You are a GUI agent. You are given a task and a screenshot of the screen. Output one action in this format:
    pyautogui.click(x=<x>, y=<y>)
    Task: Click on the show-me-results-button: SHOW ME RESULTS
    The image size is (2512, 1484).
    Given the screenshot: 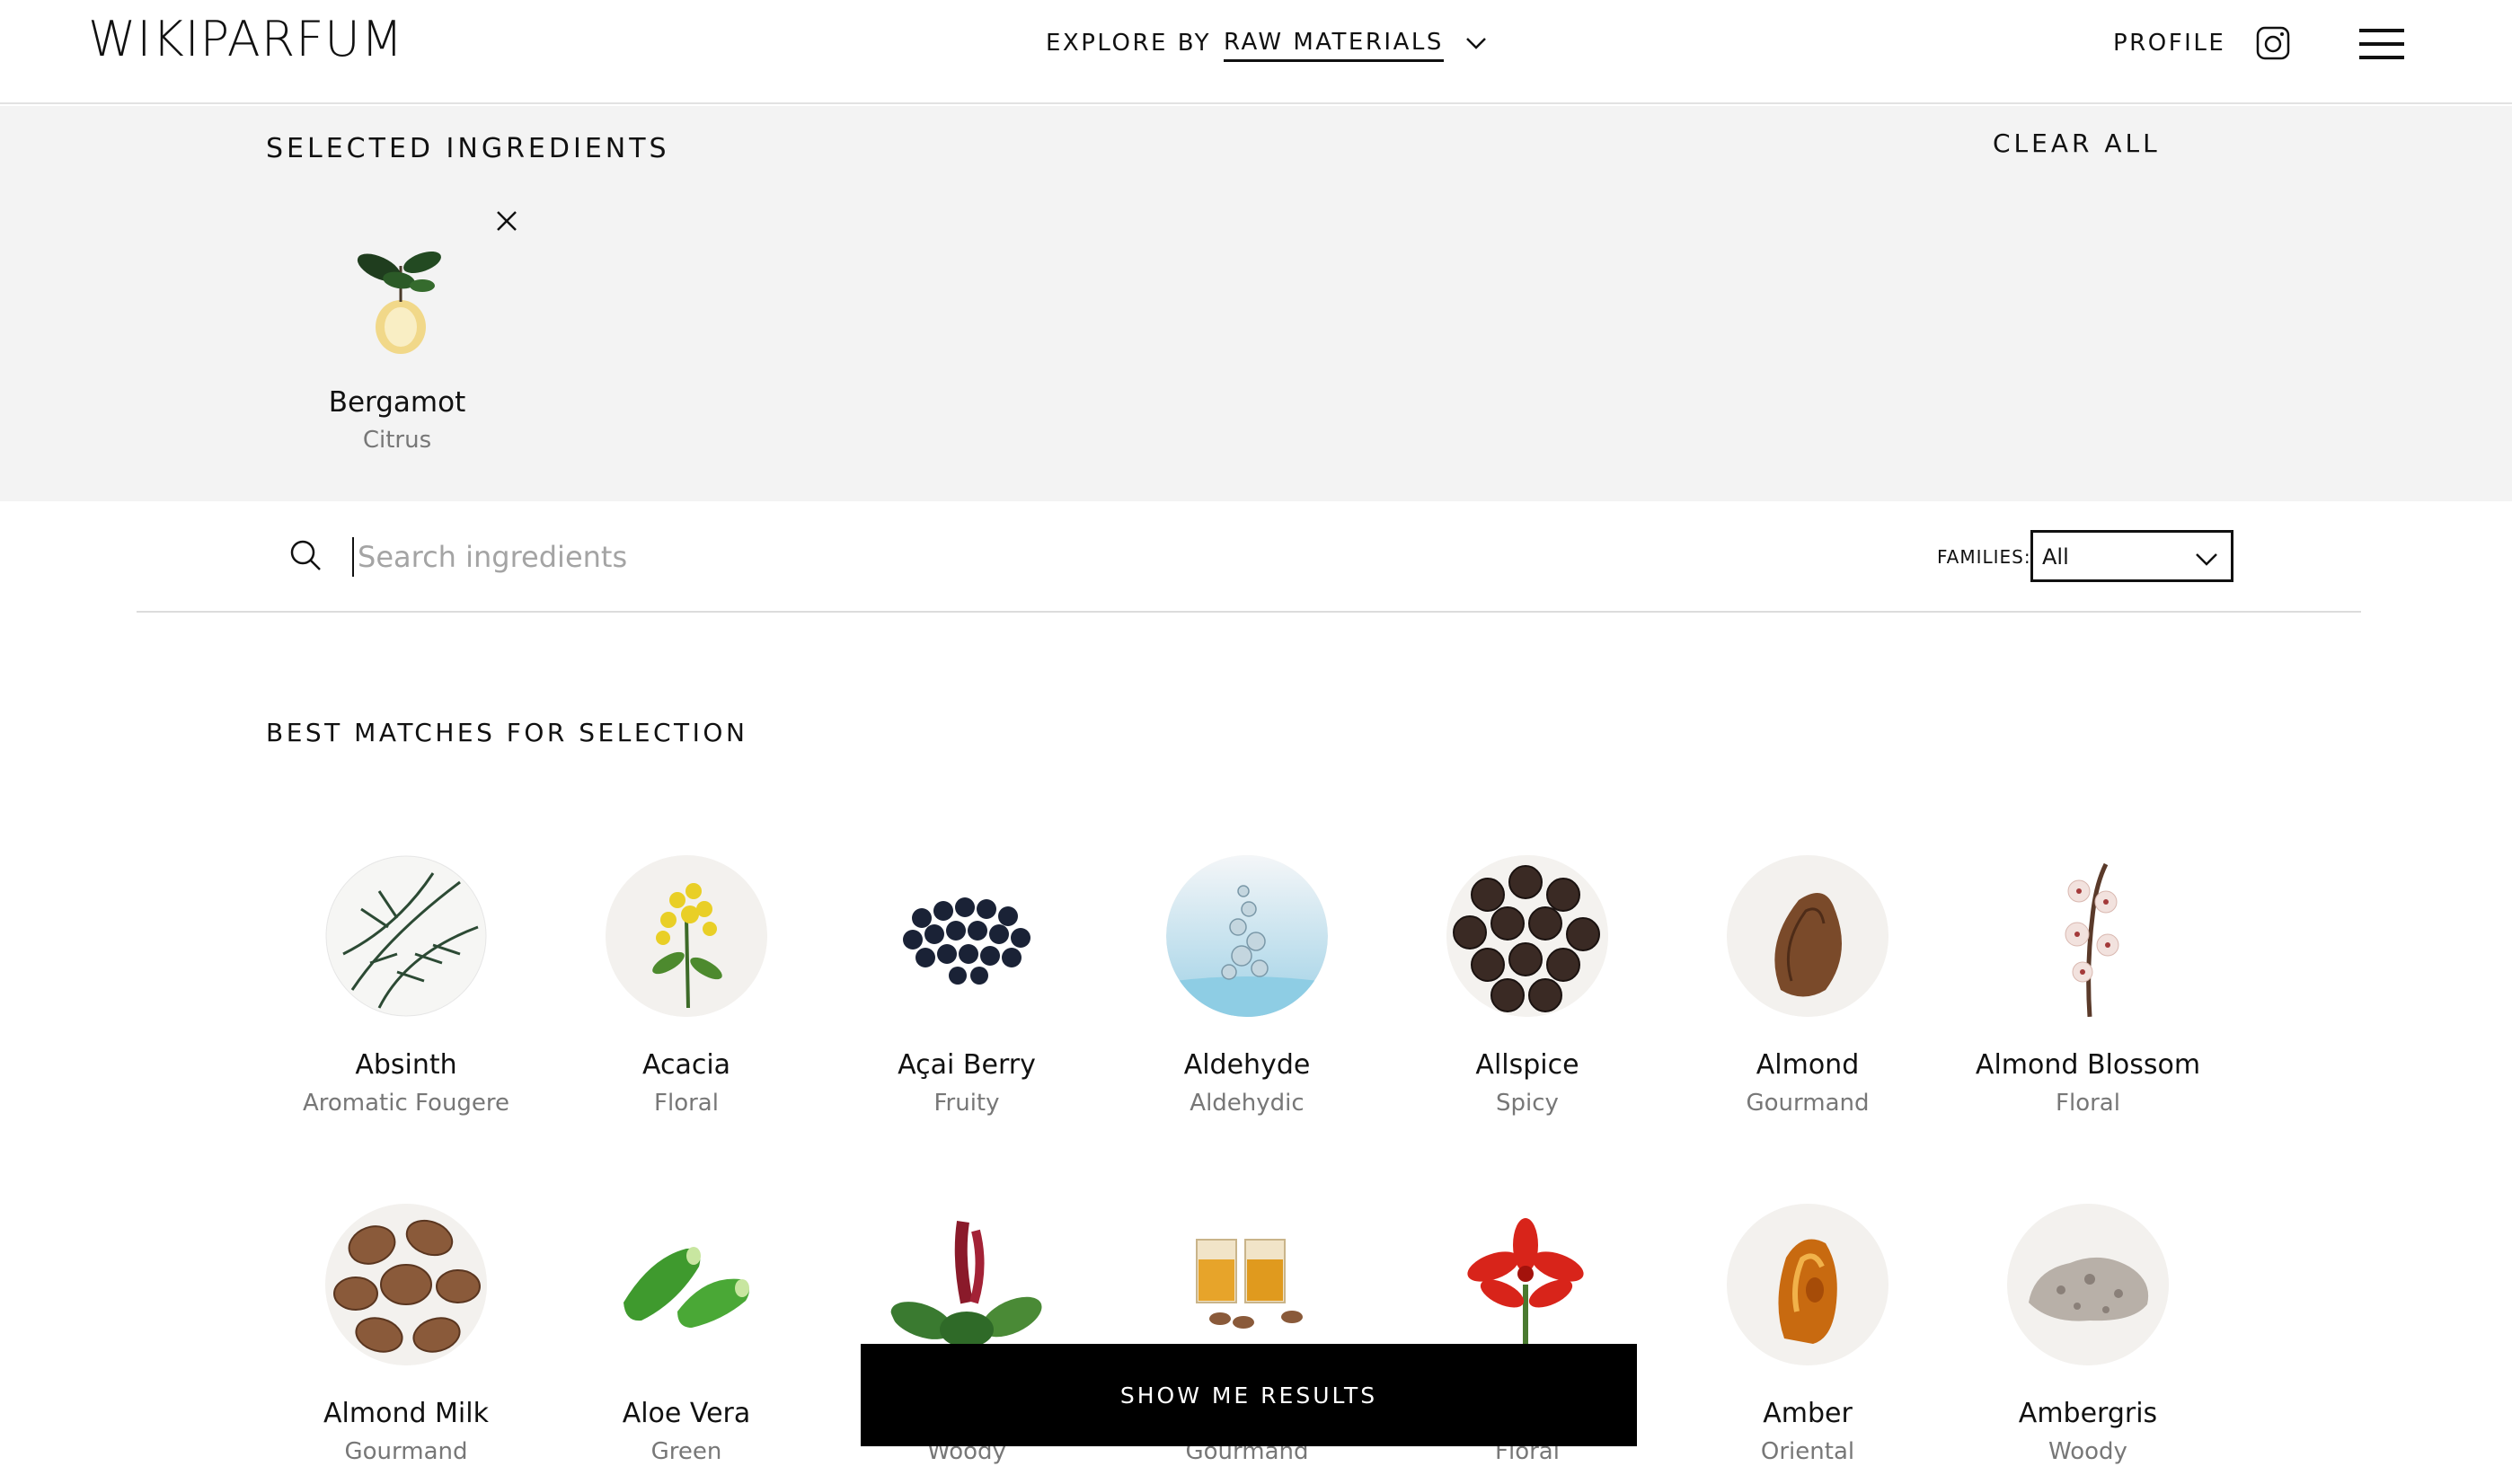 What is the action you would take?
    pyautogui.click(x=1249, y=1395)
    